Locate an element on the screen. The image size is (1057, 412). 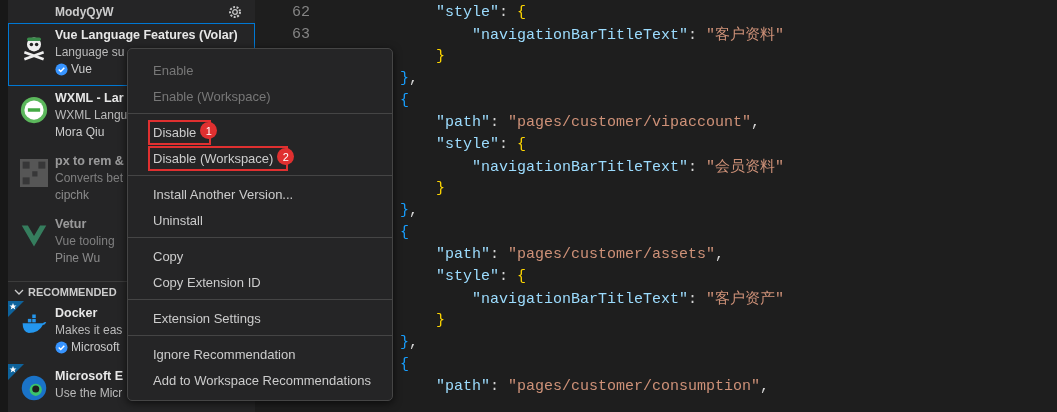
extension-description: Makes it eas is located at coordinates (89, 330).